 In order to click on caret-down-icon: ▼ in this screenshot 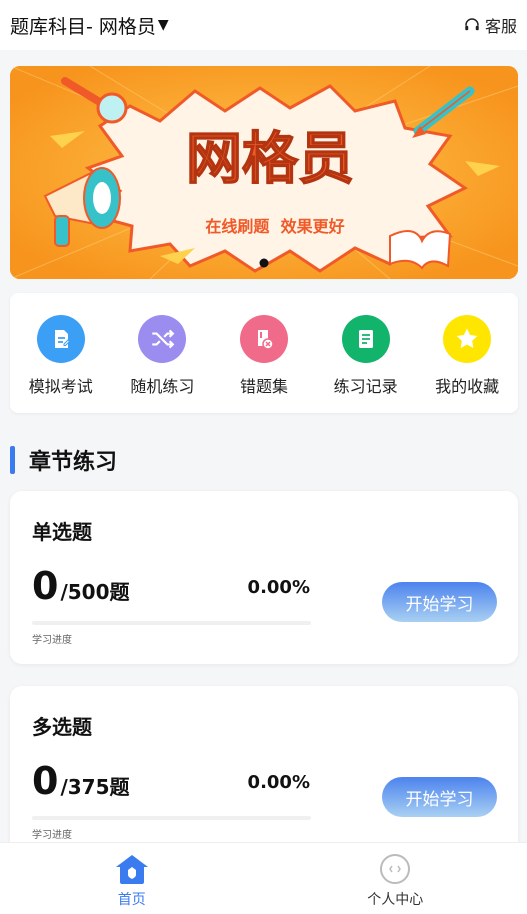, I will do `click(163, 25)`.